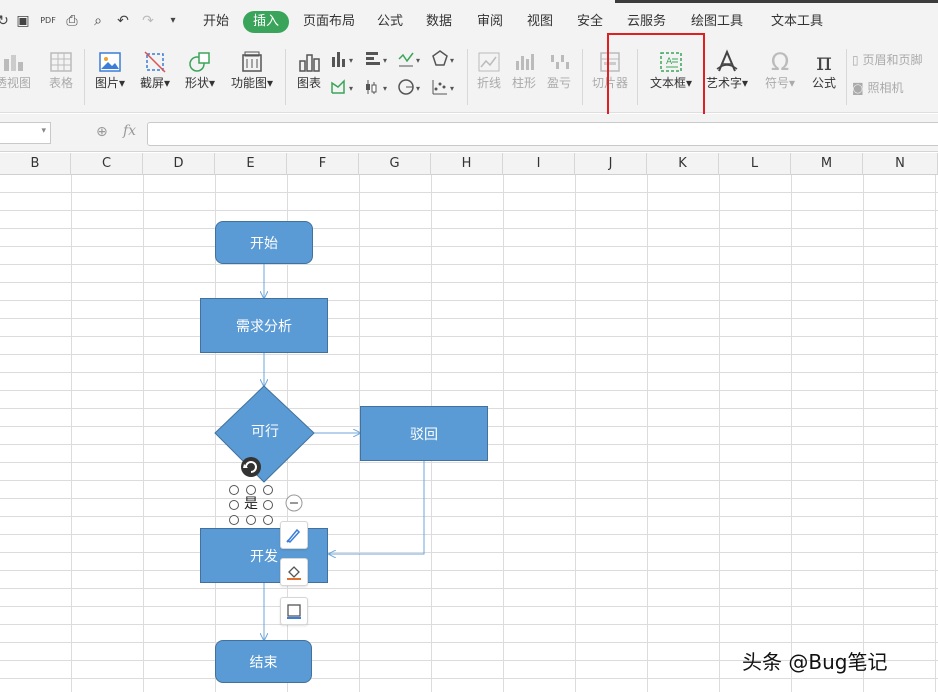 This screenshot has height=692, width=938. I want to click on connector-reject-develop, so click(377, 507).